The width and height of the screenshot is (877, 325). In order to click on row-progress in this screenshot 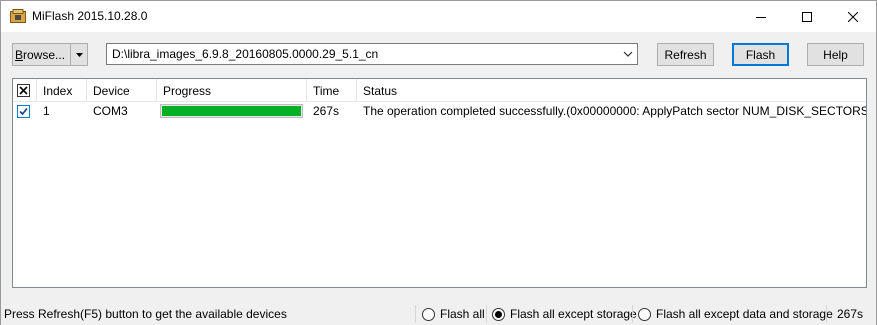, I will do `click(232, 111)`.